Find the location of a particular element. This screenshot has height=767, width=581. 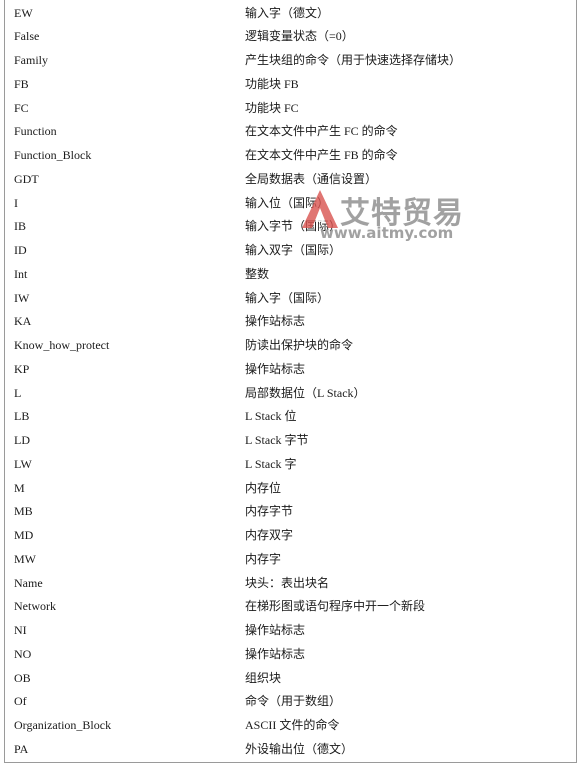

table-row: Family 产生块组的命令（用于快速选择存储块） is located at coordinates (290, 60).